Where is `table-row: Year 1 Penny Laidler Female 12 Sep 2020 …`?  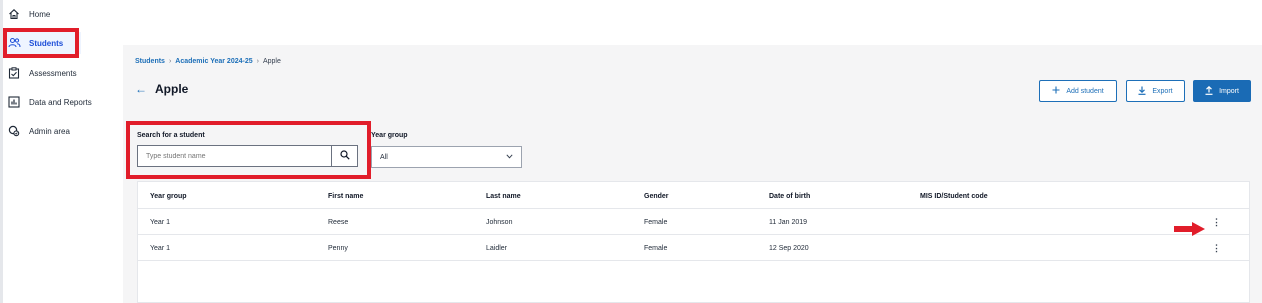
table-row: Year 1 Penny Laidler Female 12 Sep 2020 … is located at coordinates (693, 248).